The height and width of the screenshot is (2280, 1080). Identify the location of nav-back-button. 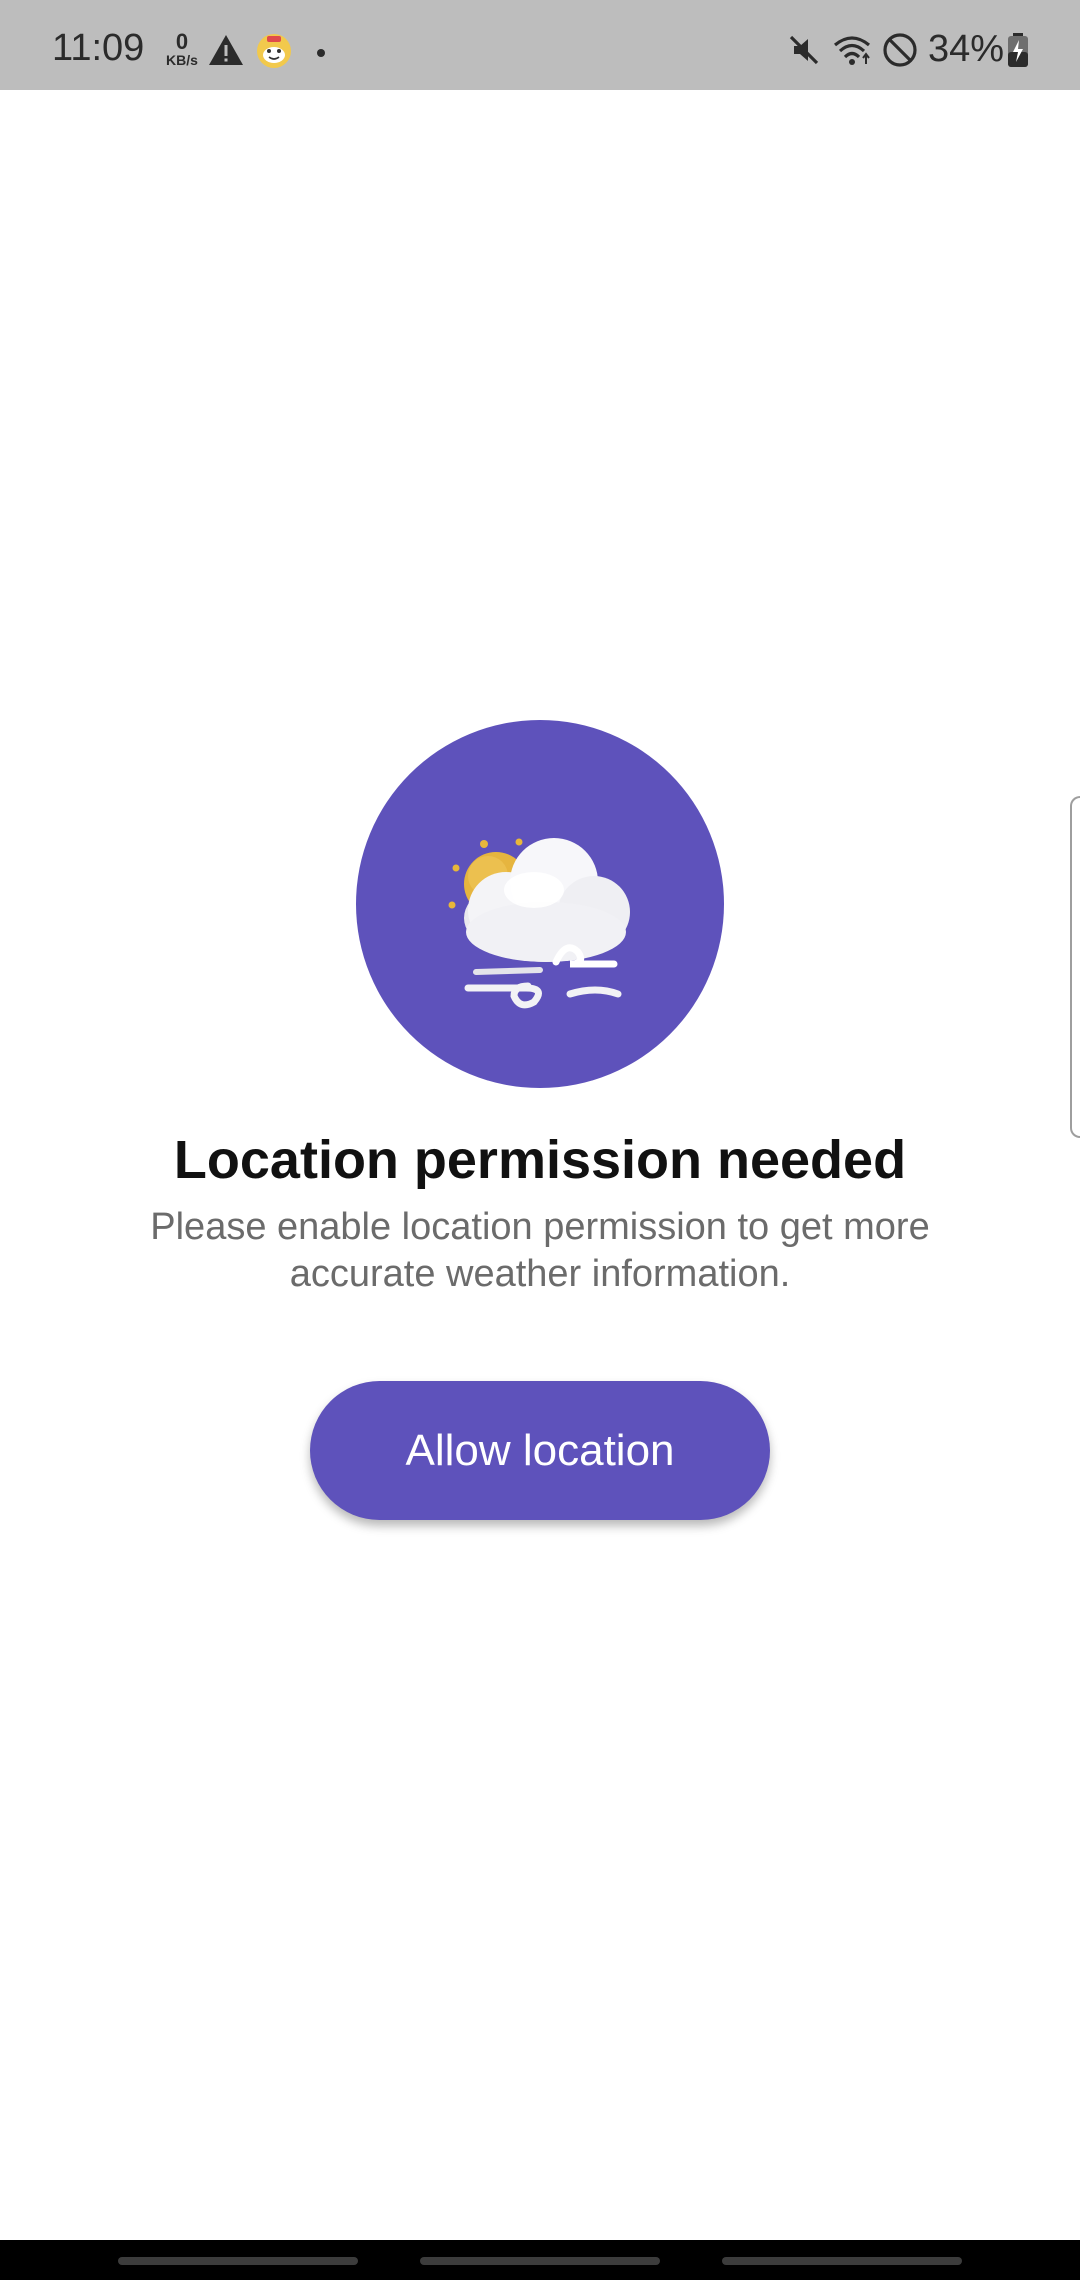
(842, 2261).